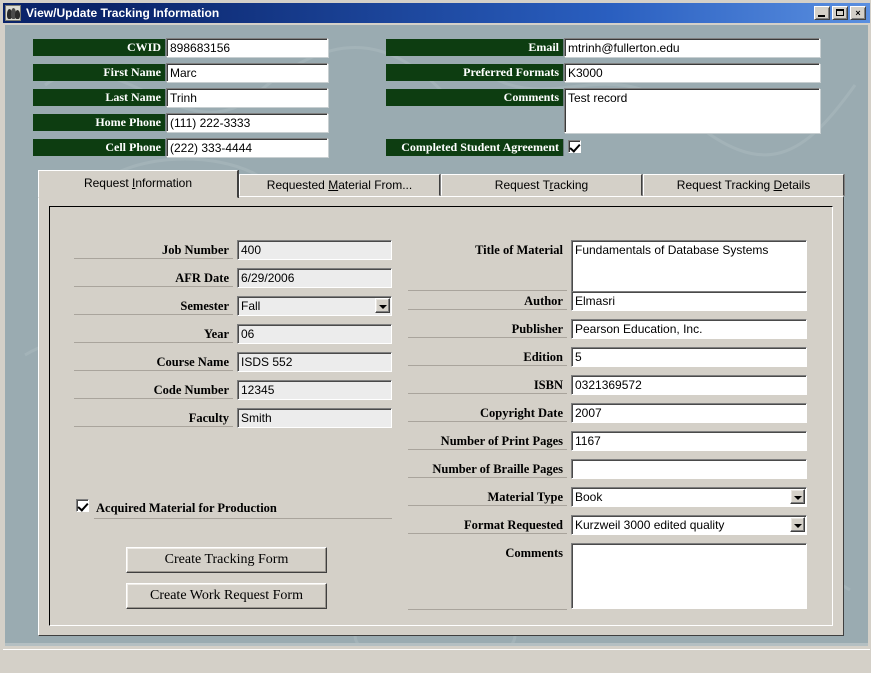 The image size is (871, 673). I want to click on material-type-label: Material Type, so click(487, 498).